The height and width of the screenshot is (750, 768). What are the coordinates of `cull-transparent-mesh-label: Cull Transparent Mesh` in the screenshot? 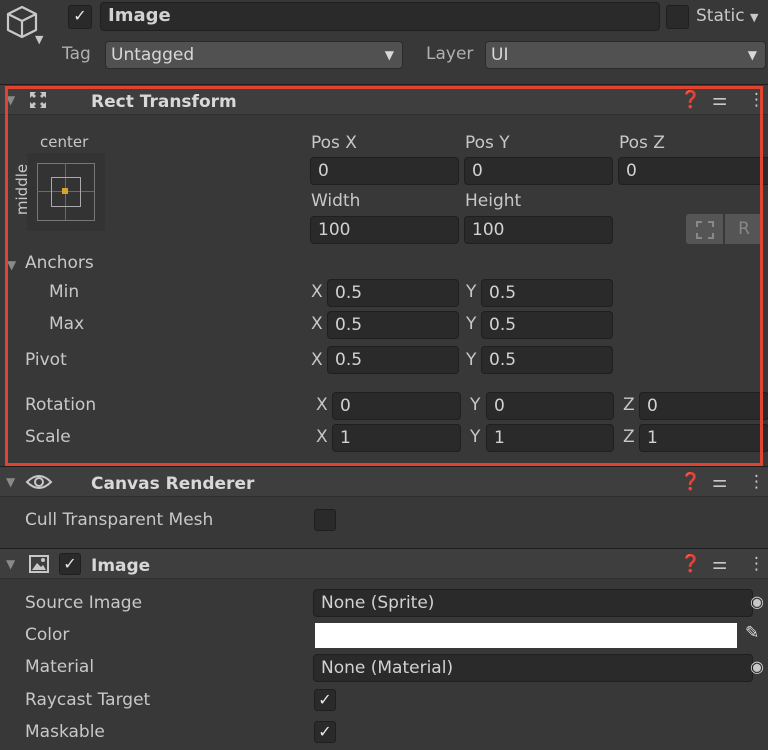 It's located at (119, 520).